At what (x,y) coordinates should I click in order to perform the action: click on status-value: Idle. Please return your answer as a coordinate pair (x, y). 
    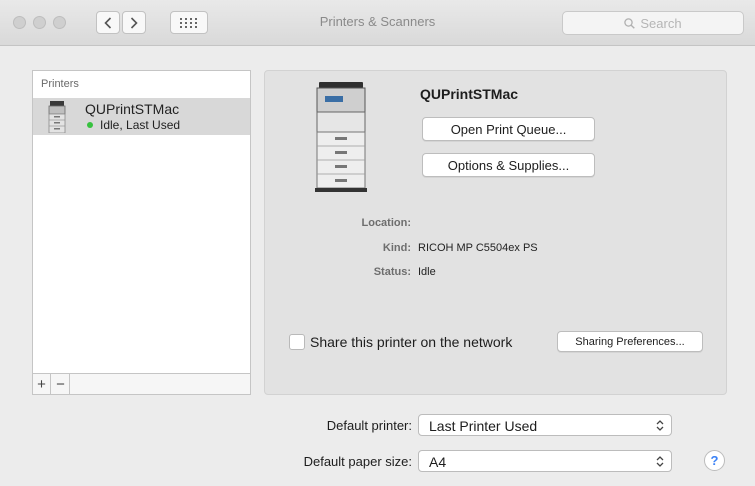
    Looking at the image, I should click on (427, 272).